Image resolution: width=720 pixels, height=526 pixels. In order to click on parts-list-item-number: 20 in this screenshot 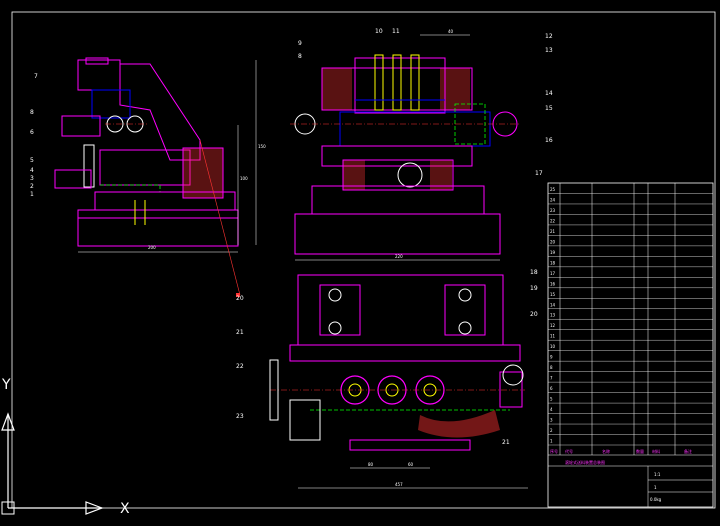, I will do `click(553, 241)`.